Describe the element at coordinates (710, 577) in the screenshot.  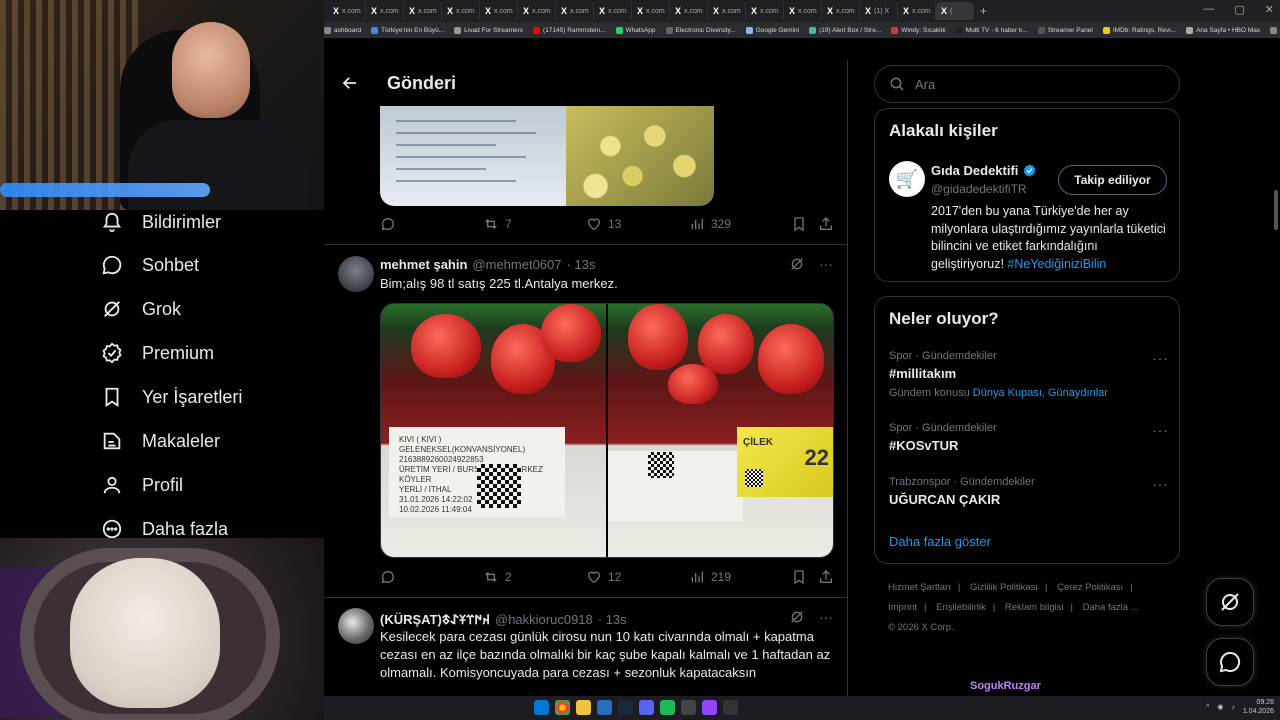
I see `views-button: 219` at that location.